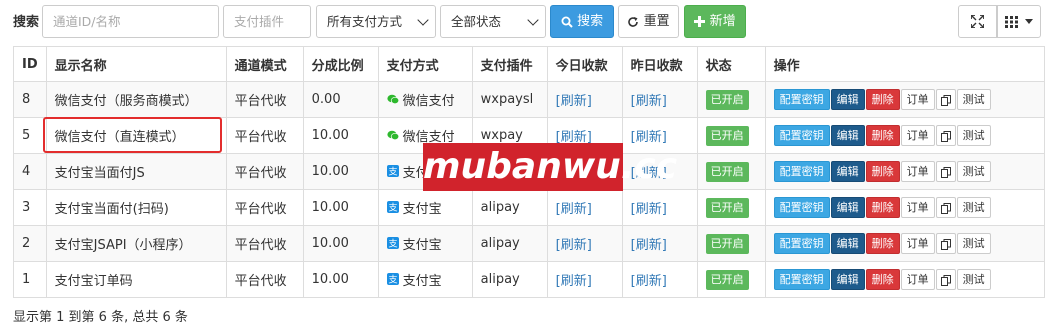  What do you see at coordinates (425, 207) in the screenshot?
I see `cell-pay-type: 支支付宝` at bounding box center [425, 207].